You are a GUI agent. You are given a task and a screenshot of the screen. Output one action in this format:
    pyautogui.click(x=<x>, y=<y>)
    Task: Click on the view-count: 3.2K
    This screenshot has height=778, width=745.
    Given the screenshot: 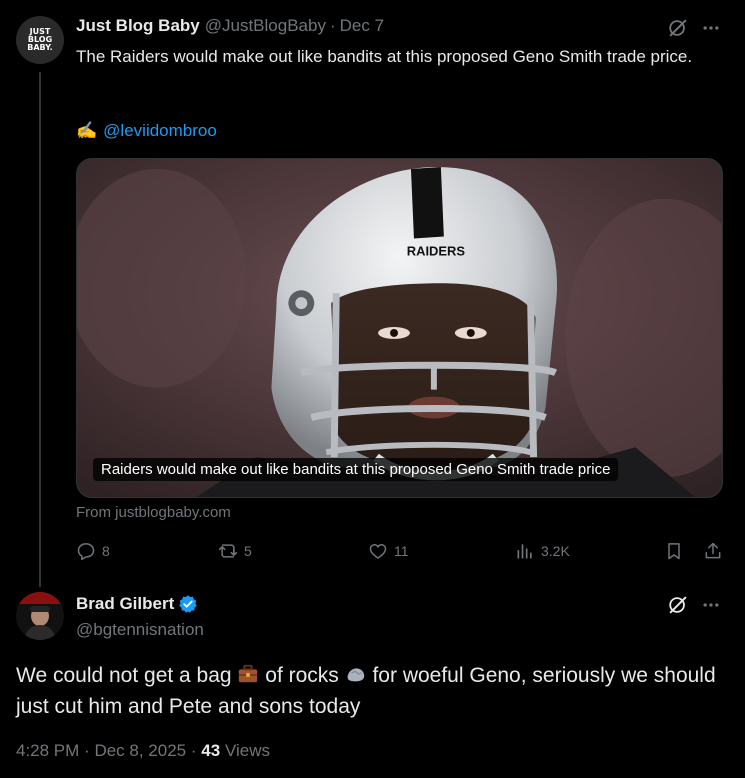 What is the action you would take?
    pyautogui.click(x=555, y=551)
    